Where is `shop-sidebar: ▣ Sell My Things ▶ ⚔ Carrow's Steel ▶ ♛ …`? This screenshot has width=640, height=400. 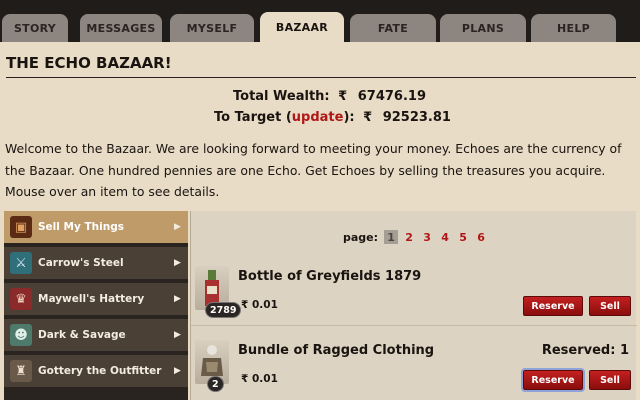
shop-sidebar: ▣ Sell My Things ▶ ⚔ Carrow's Steel ▶ ♛ … is located at coordinates (96, 305).